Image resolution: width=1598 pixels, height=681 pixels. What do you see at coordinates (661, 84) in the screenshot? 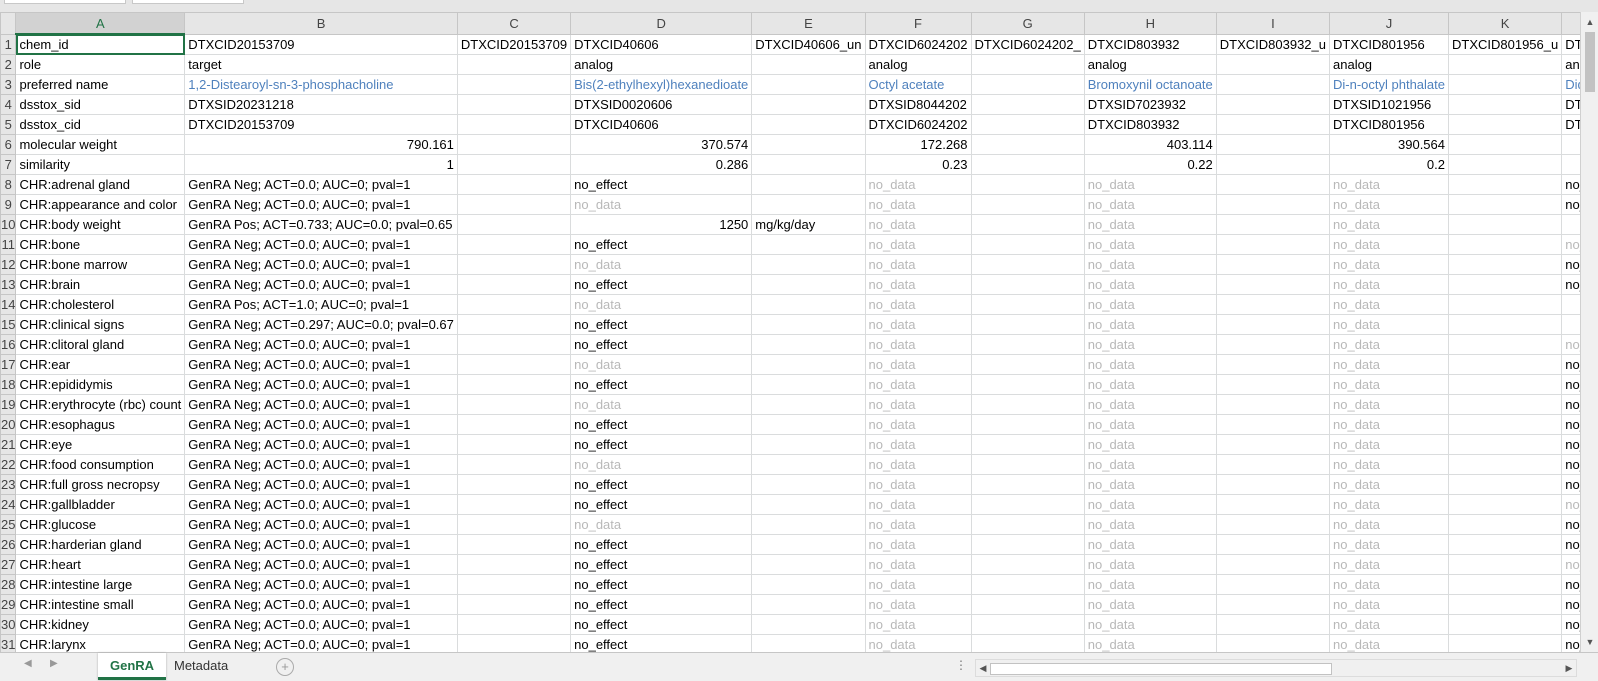
I see `cell-d3: Bis(2-ethylhexyl)hexanedioate` at bounding box center [661, 84].